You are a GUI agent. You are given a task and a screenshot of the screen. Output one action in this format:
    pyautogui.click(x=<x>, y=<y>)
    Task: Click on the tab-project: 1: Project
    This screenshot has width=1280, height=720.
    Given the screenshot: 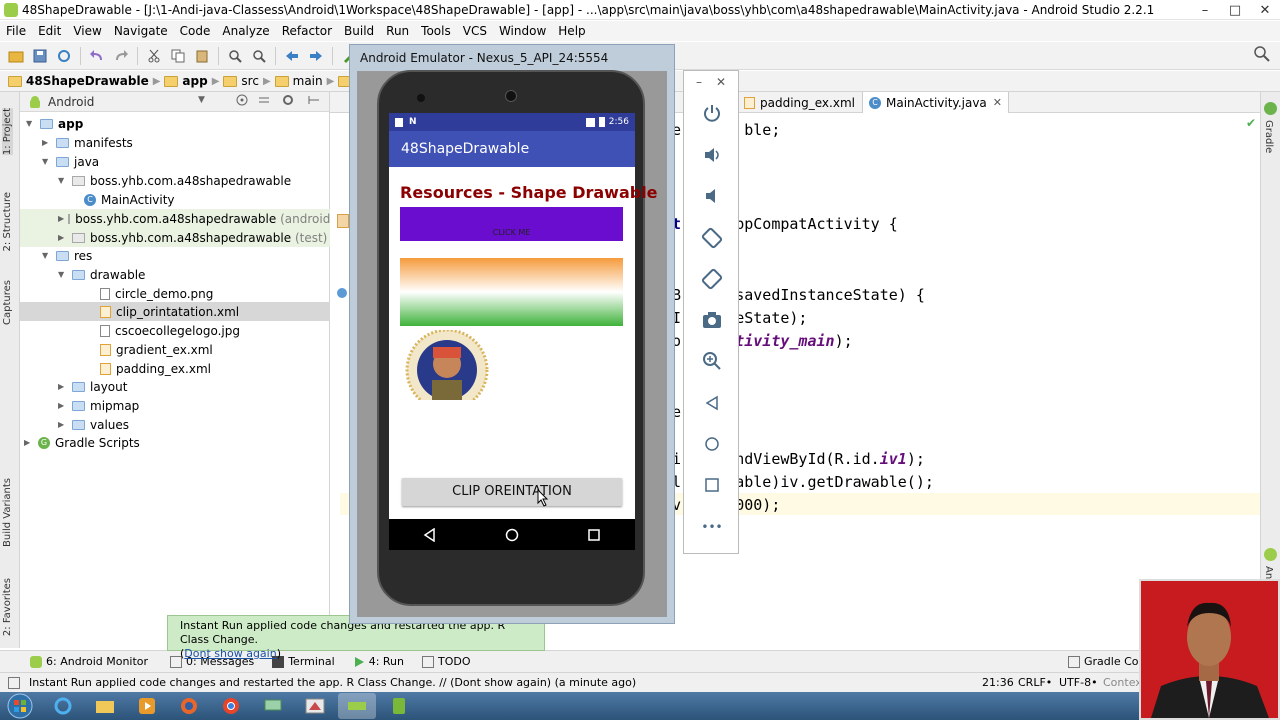 What is the action you would take?
    pyautogui.click(x=7, y=132)
    